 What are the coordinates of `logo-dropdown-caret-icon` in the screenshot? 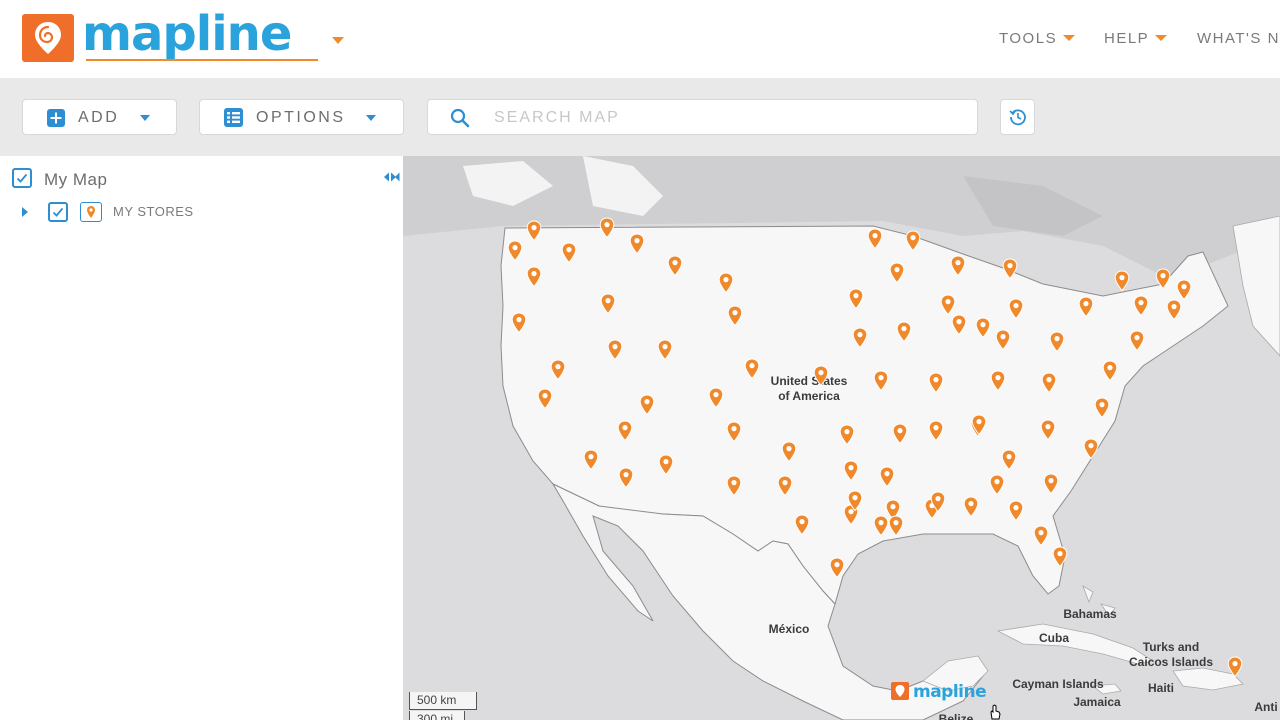 It's located at (338, 40).